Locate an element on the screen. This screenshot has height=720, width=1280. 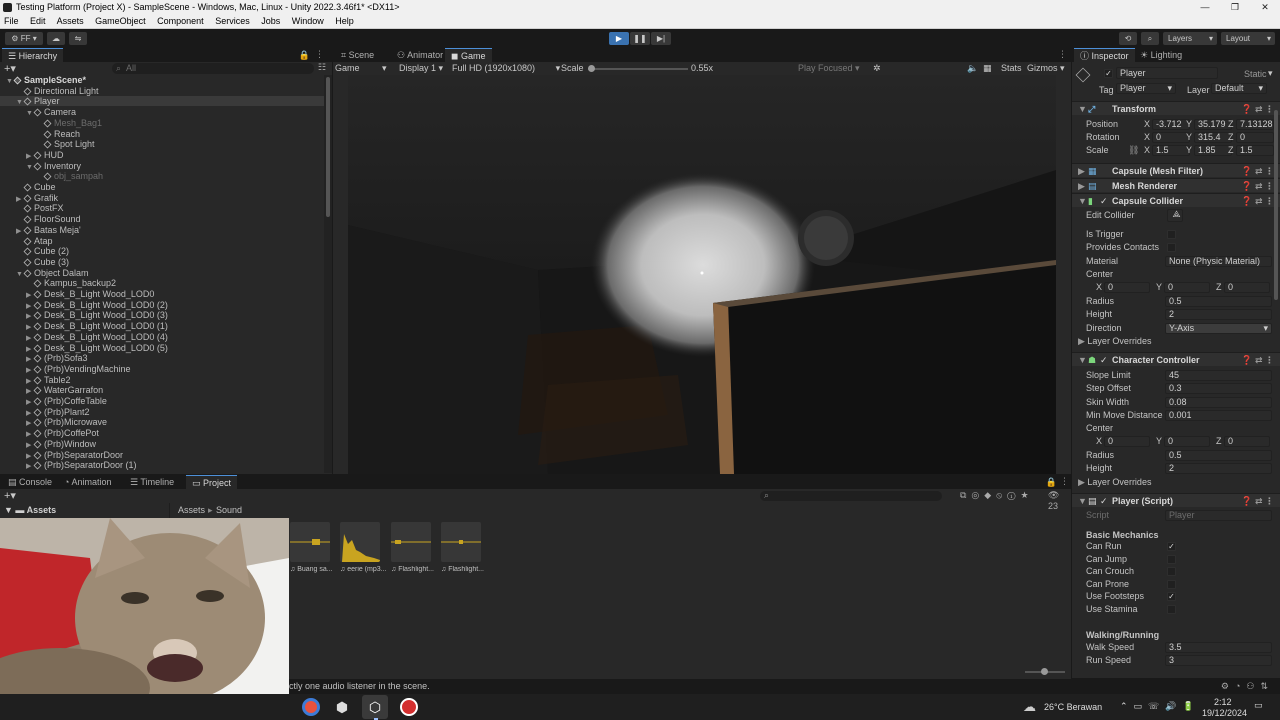
inspector-scrollbar is located at coordinates (1276, 205).